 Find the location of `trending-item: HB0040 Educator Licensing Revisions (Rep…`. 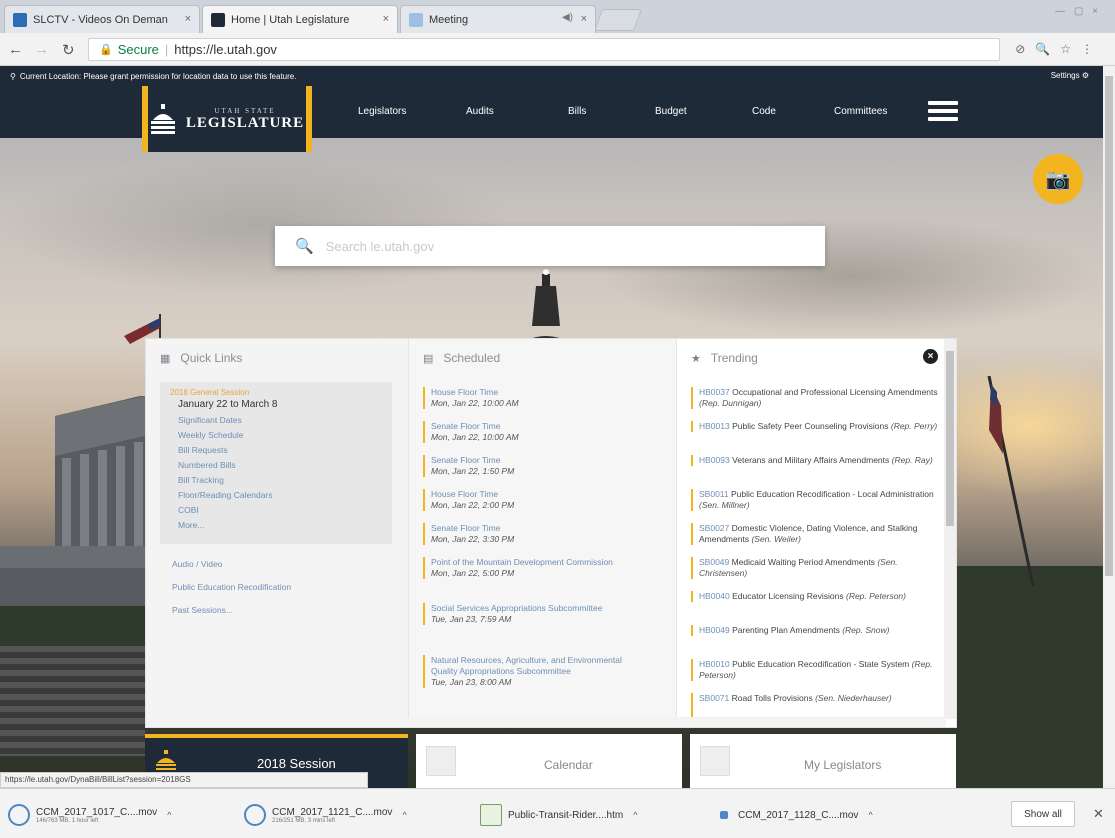

trending-item: HB0040 Educator Licensing Revisions (Rep… is located at coordinates (815, 596).